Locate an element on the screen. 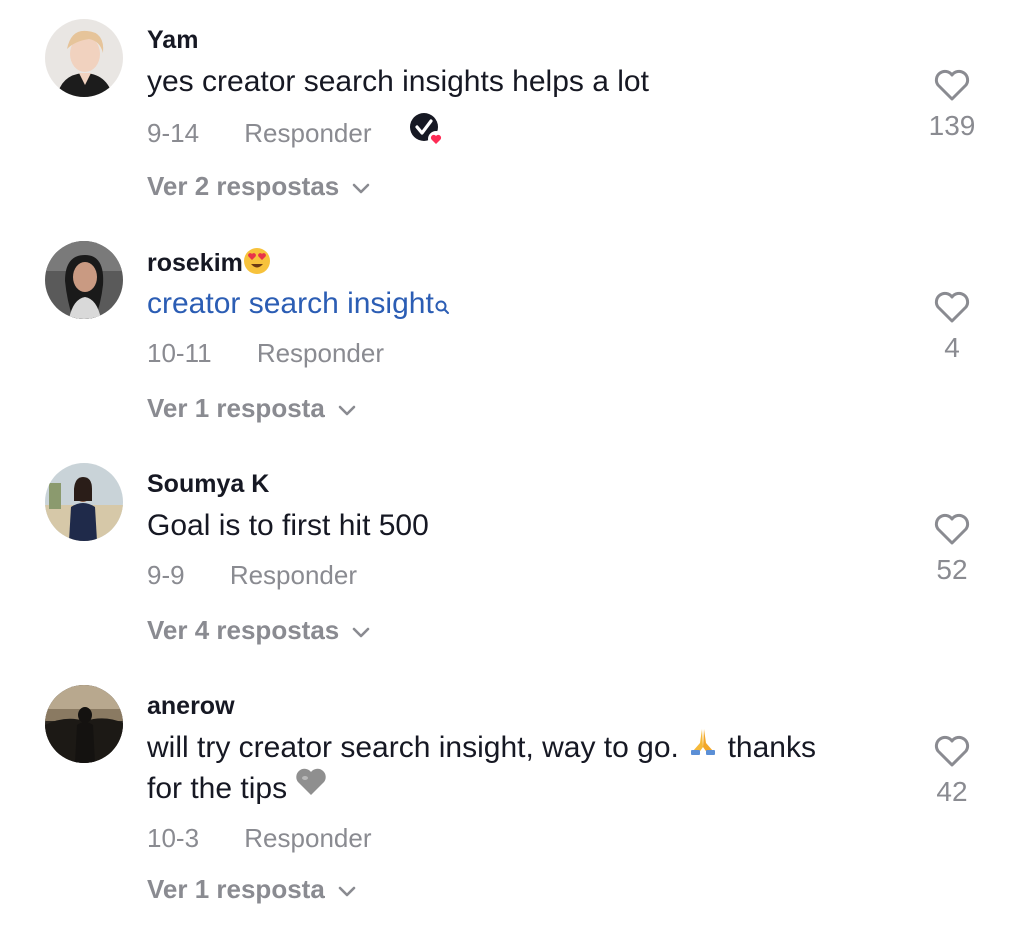  grey-heart-emoji-icon is located at coordinates (311, 787).